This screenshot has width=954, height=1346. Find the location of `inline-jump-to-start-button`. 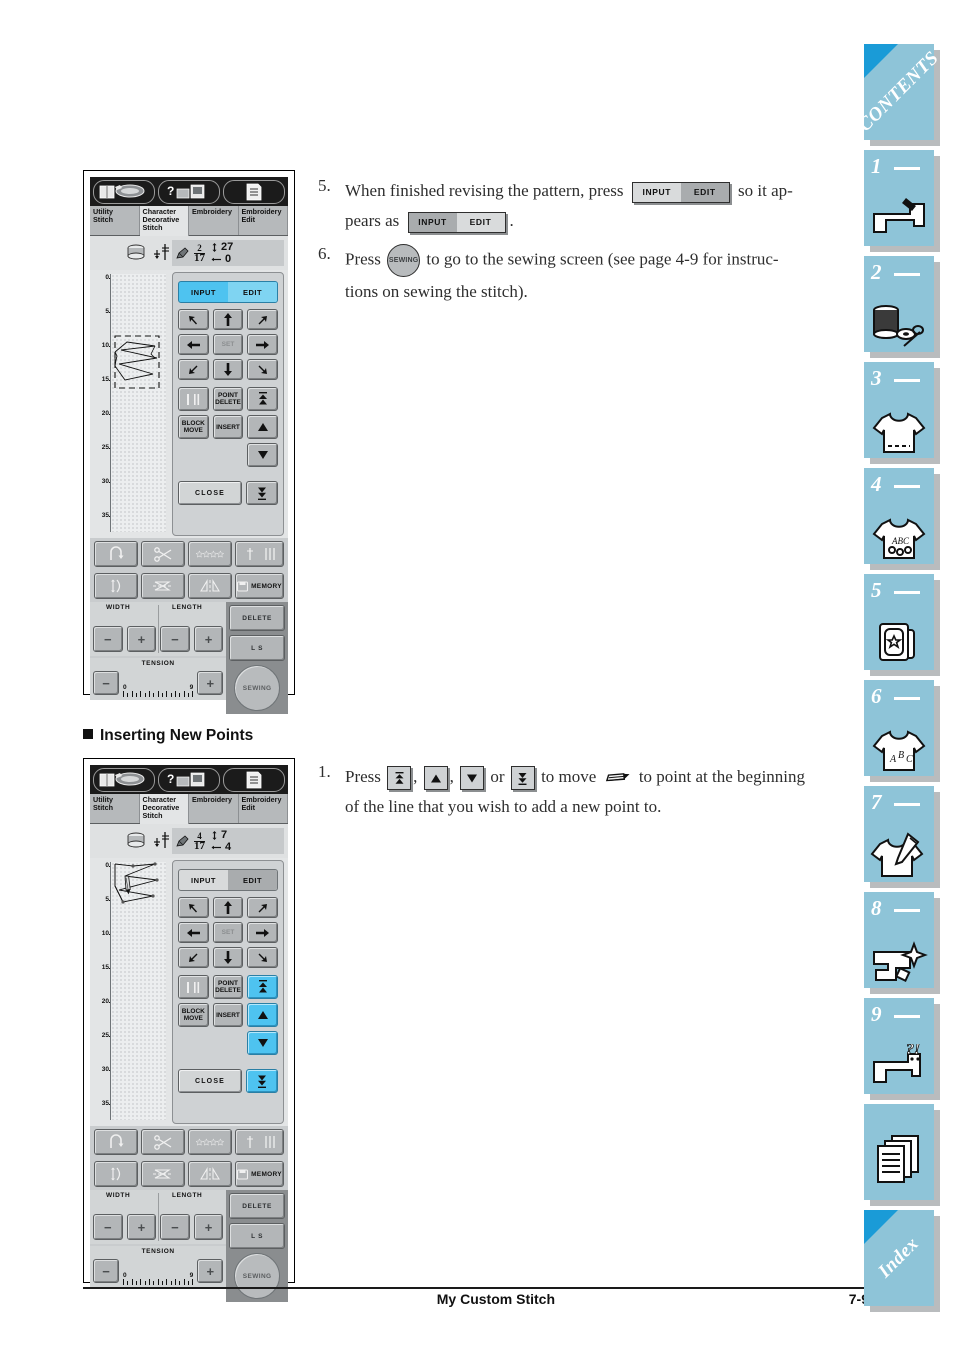

inline-jump-to-start-button is located at coordinates (399, 778).